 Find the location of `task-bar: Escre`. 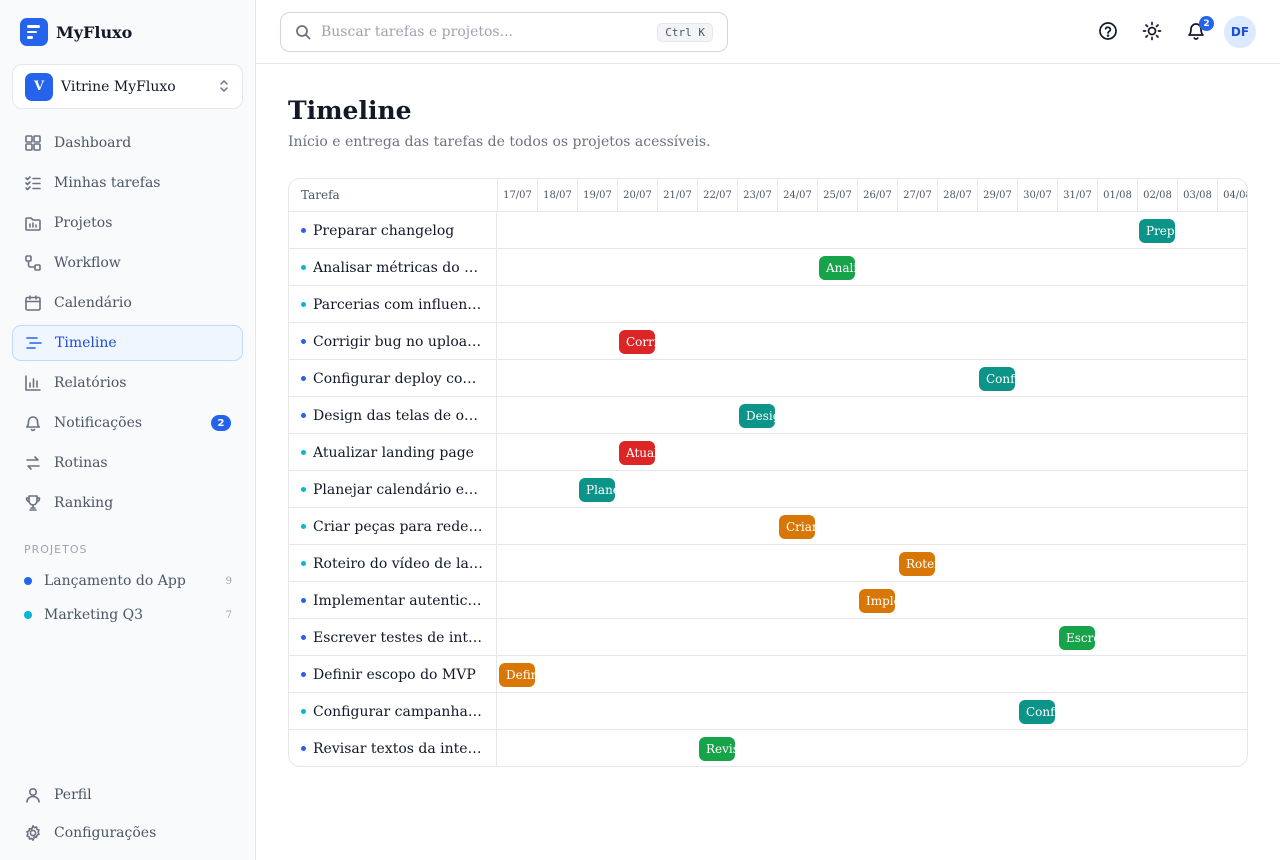

task-bar: Escre is located at coordinates (1077, 638).